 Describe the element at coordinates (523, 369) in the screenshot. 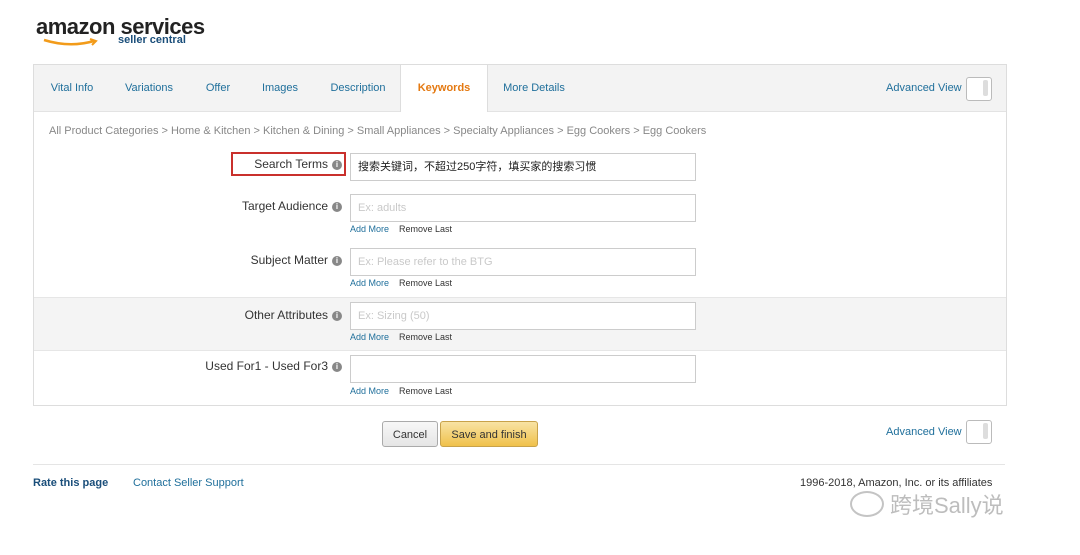

I see `used-for-input` at that location.